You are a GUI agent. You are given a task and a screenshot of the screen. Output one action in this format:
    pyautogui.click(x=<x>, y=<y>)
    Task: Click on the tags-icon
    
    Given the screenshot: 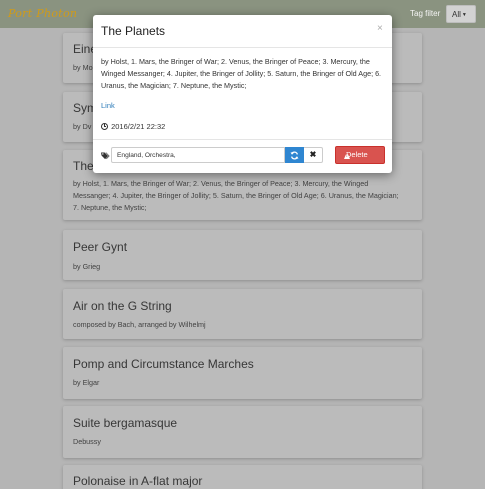 What is the action you would take?
    pyautogui.click(x=105, y=156)
    